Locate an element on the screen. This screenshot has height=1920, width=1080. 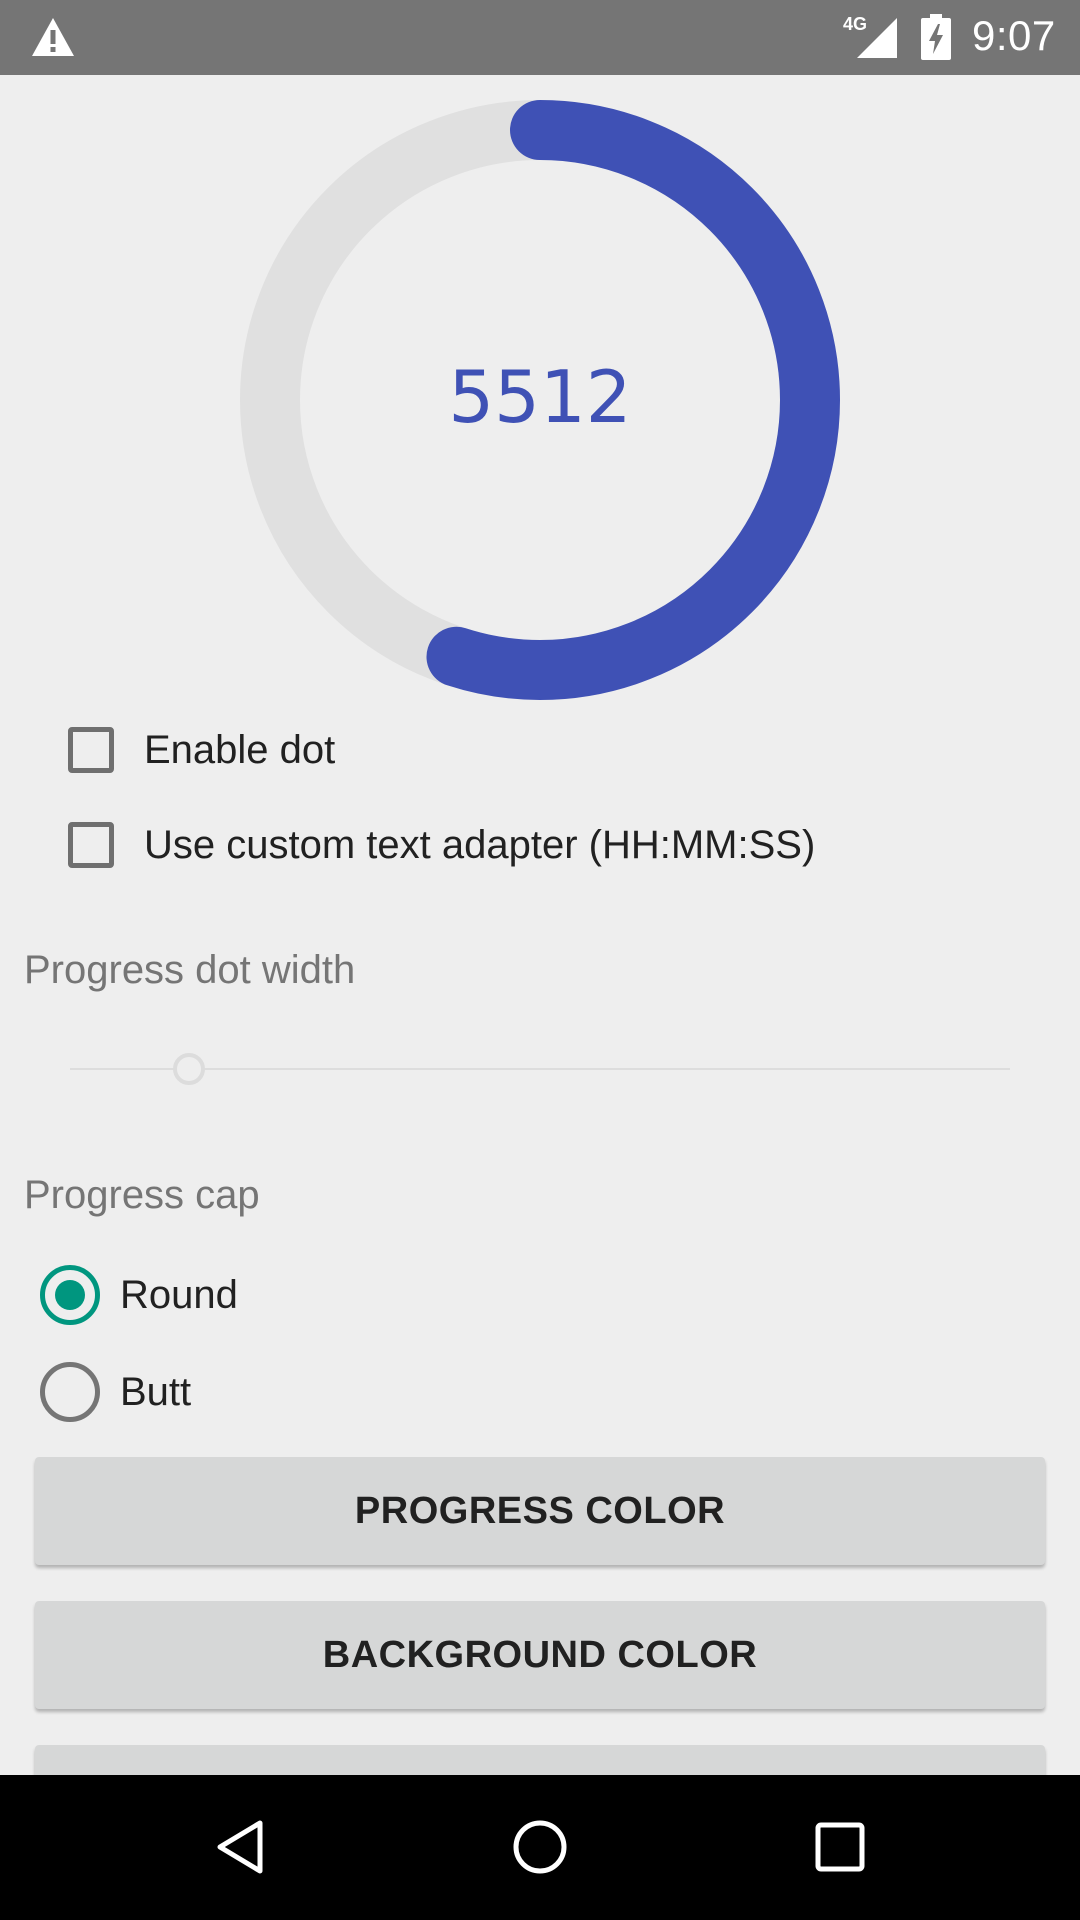
dot-width-slider is located at coordinates (540, 1069).